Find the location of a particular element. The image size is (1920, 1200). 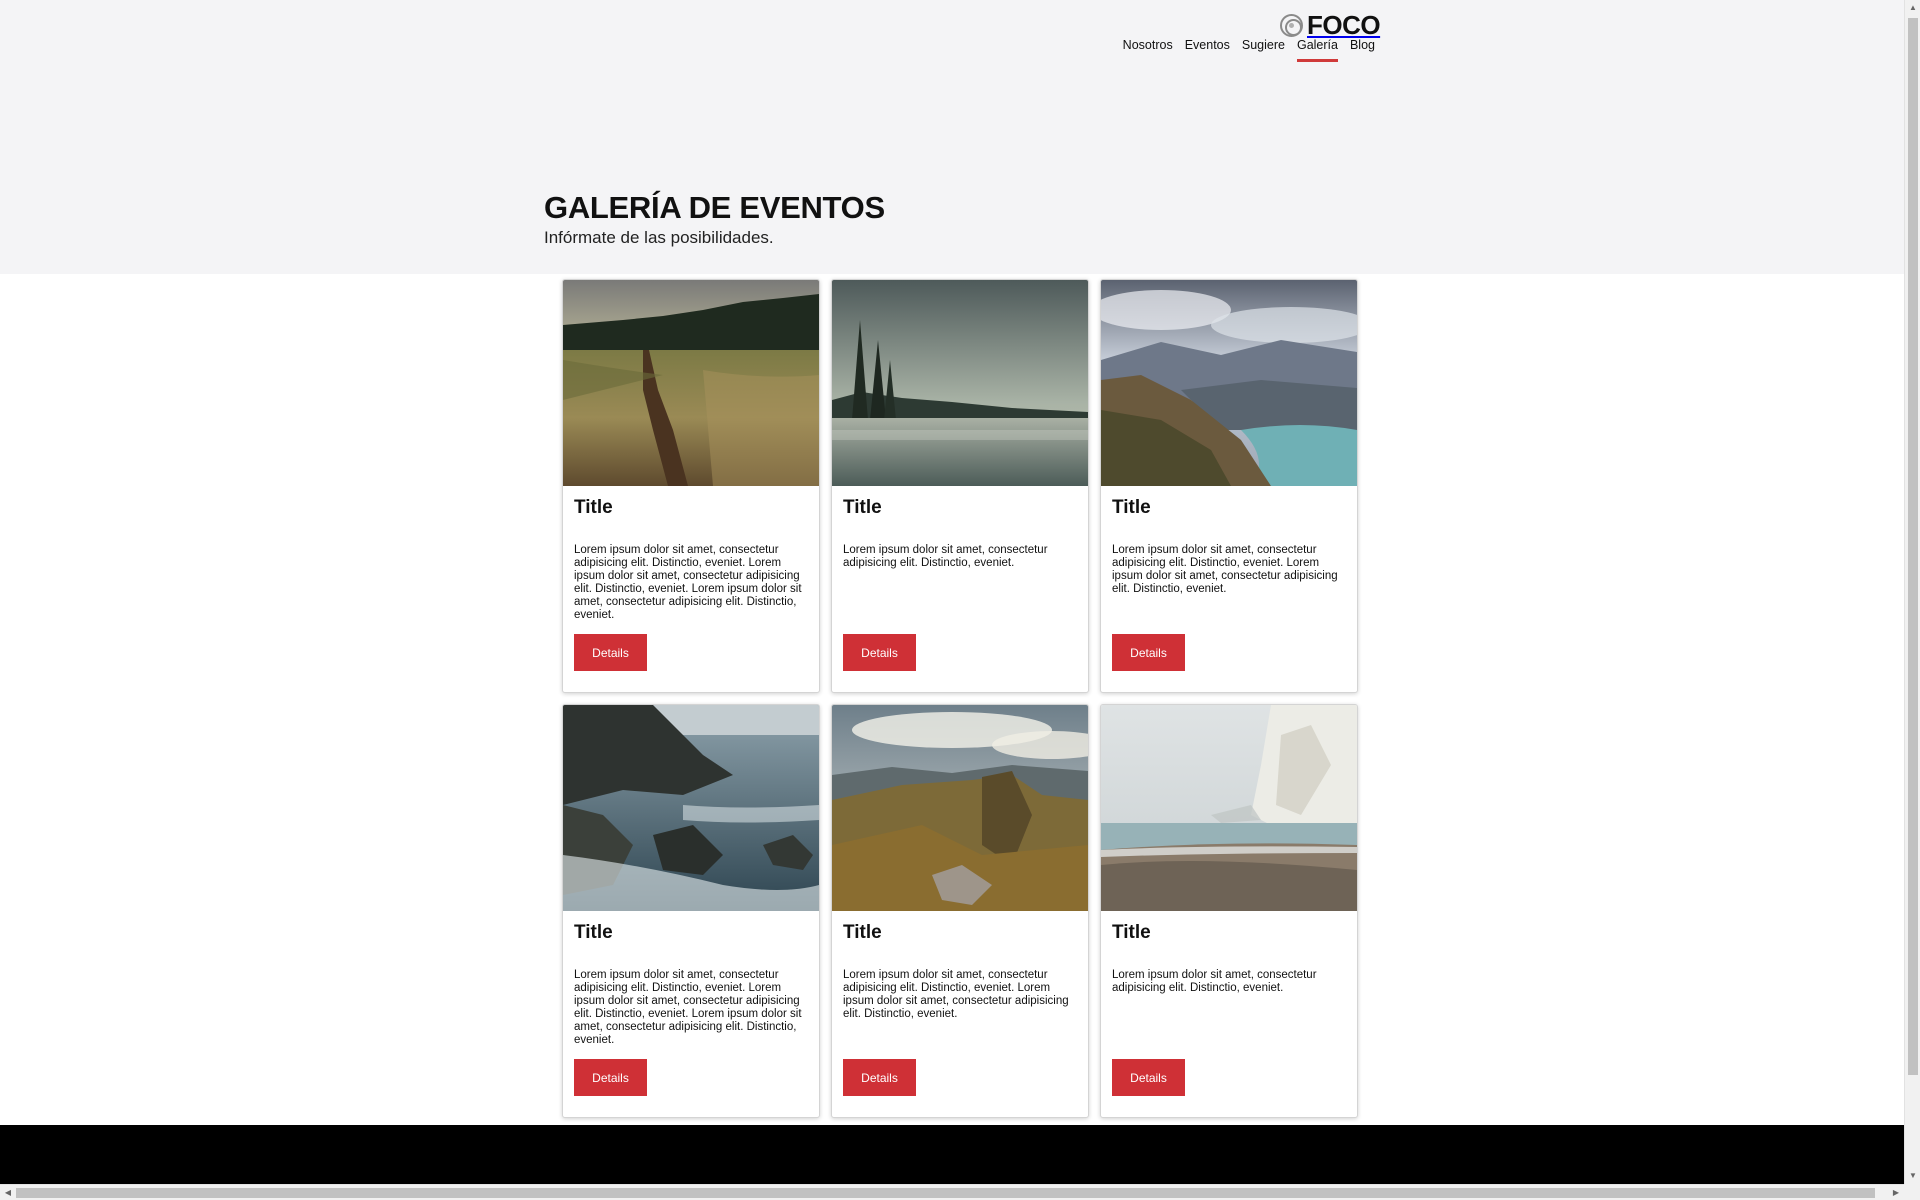

scroll-right-arrow-icon: ▶ is located at coordinates (1896, 1192).